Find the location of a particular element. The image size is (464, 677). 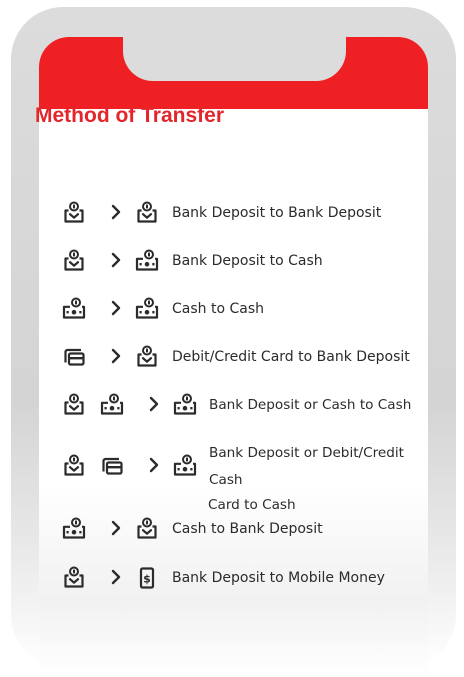

transfer-method-label: Cash to Bank Deposit is located at coordinates (247, 529).